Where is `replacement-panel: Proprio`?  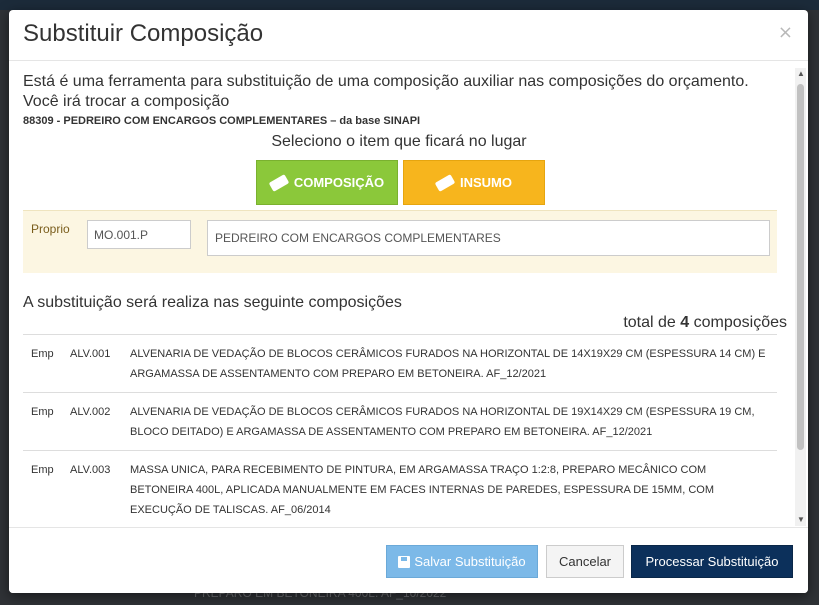
replacement-panel: Proprio is located at coordinates (400, 241).